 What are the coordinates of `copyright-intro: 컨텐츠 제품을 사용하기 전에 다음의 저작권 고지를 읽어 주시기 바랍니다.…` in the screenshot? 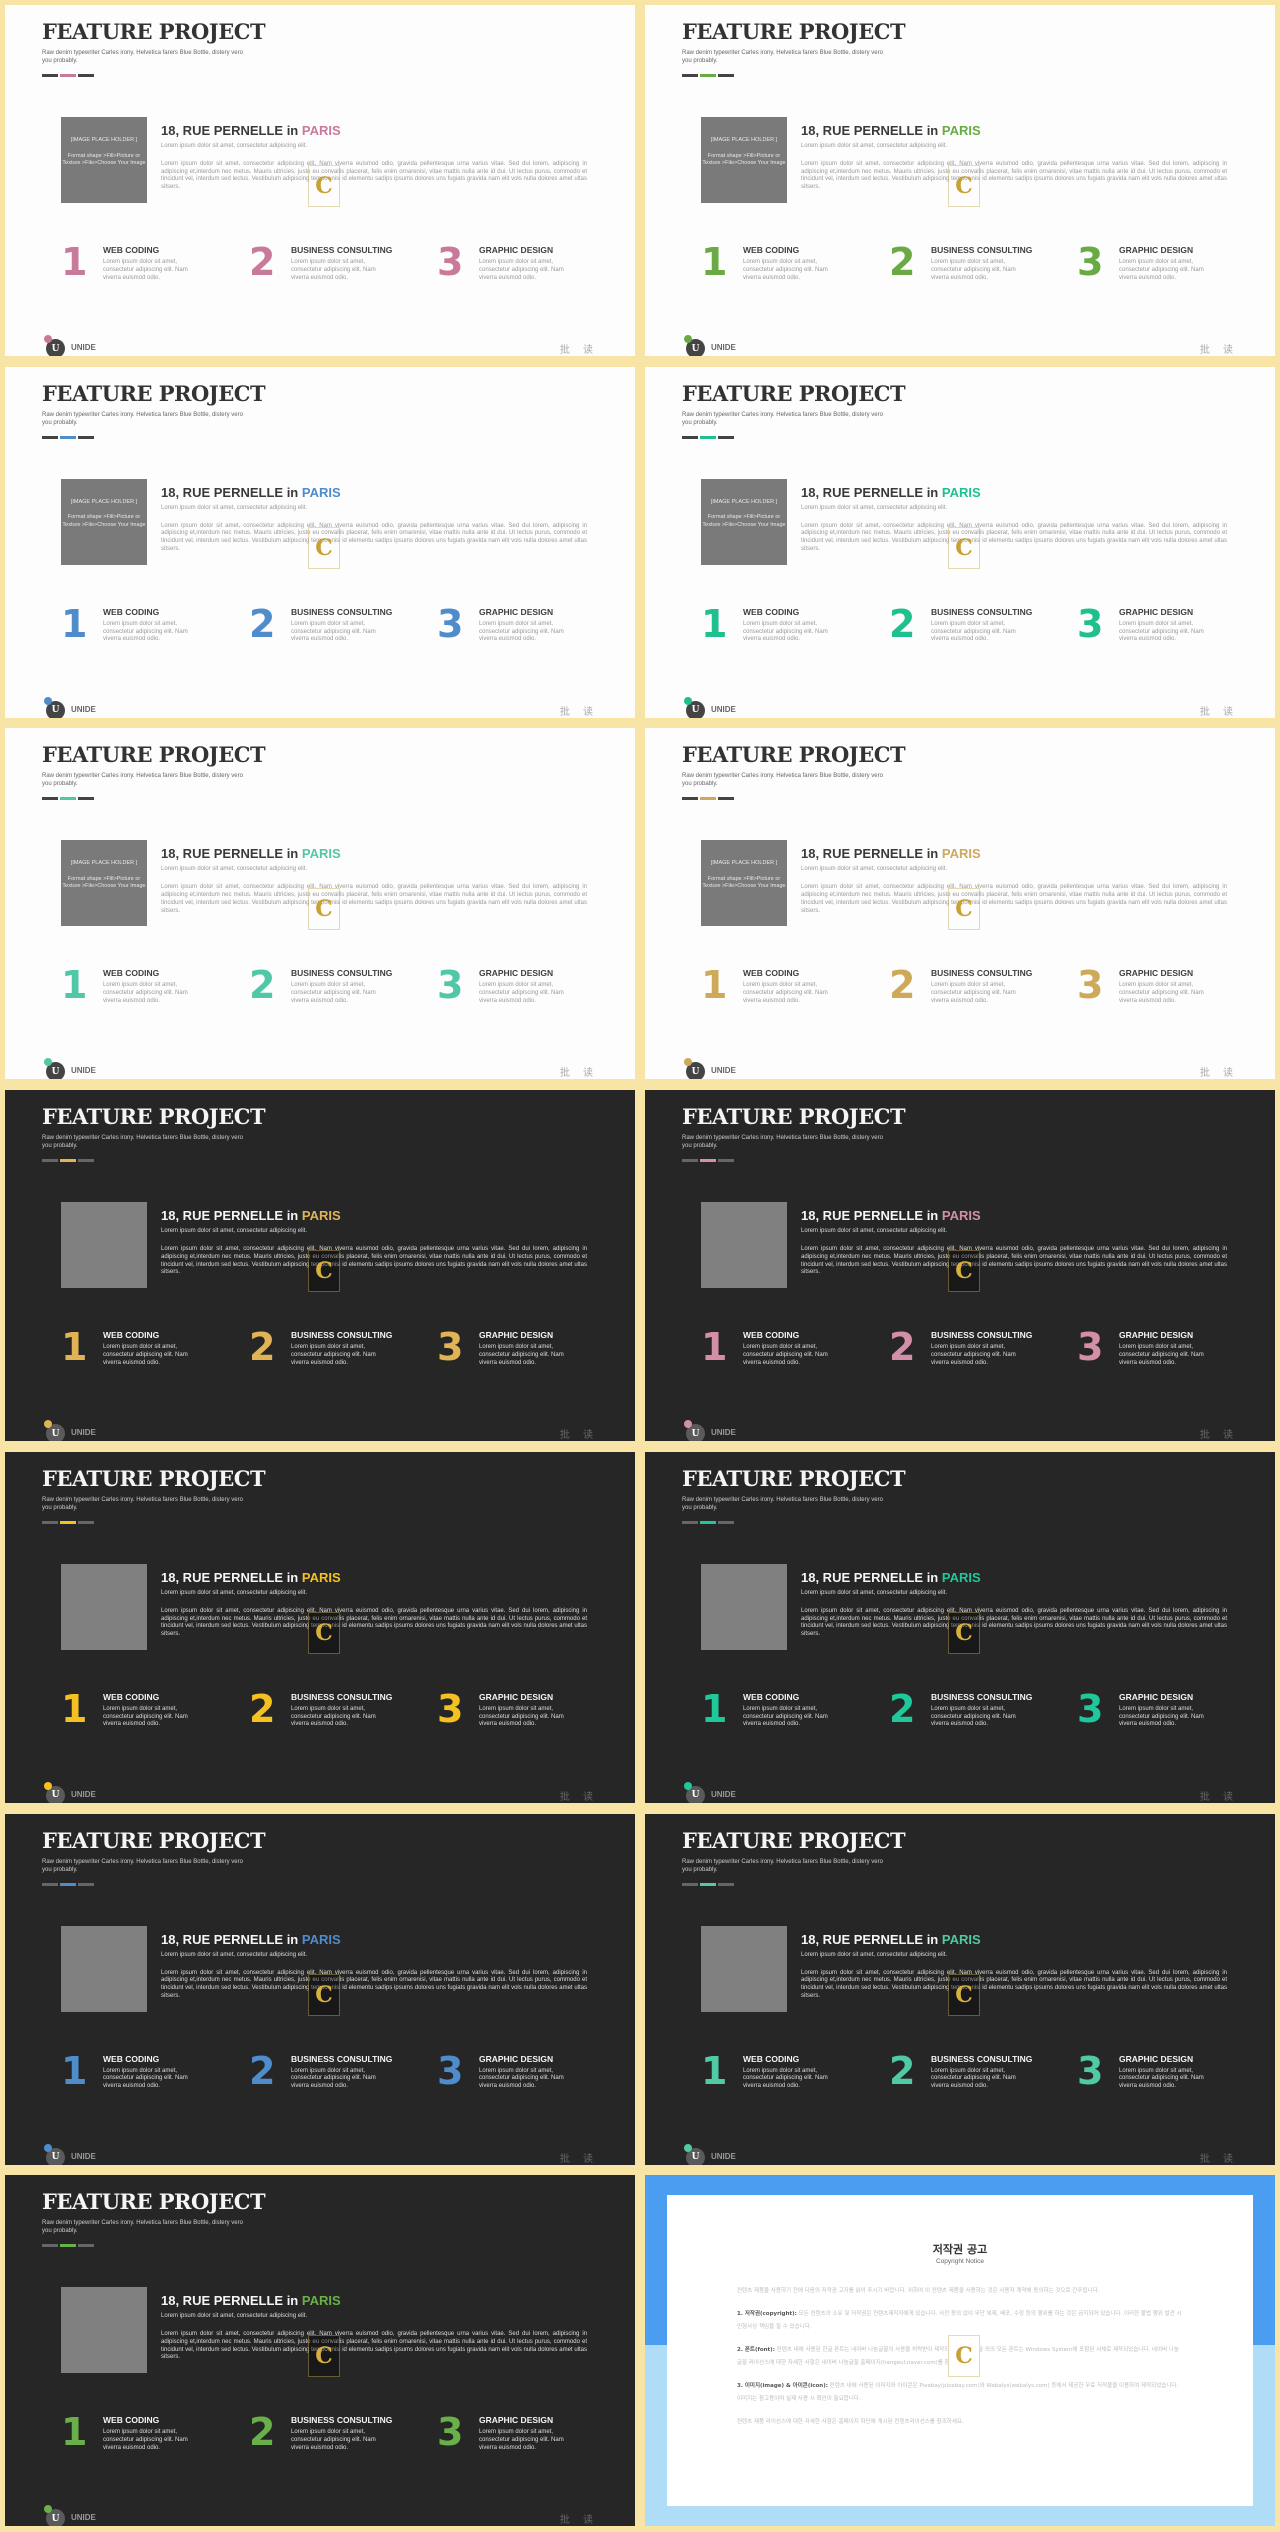 It's located at (918, 2291).